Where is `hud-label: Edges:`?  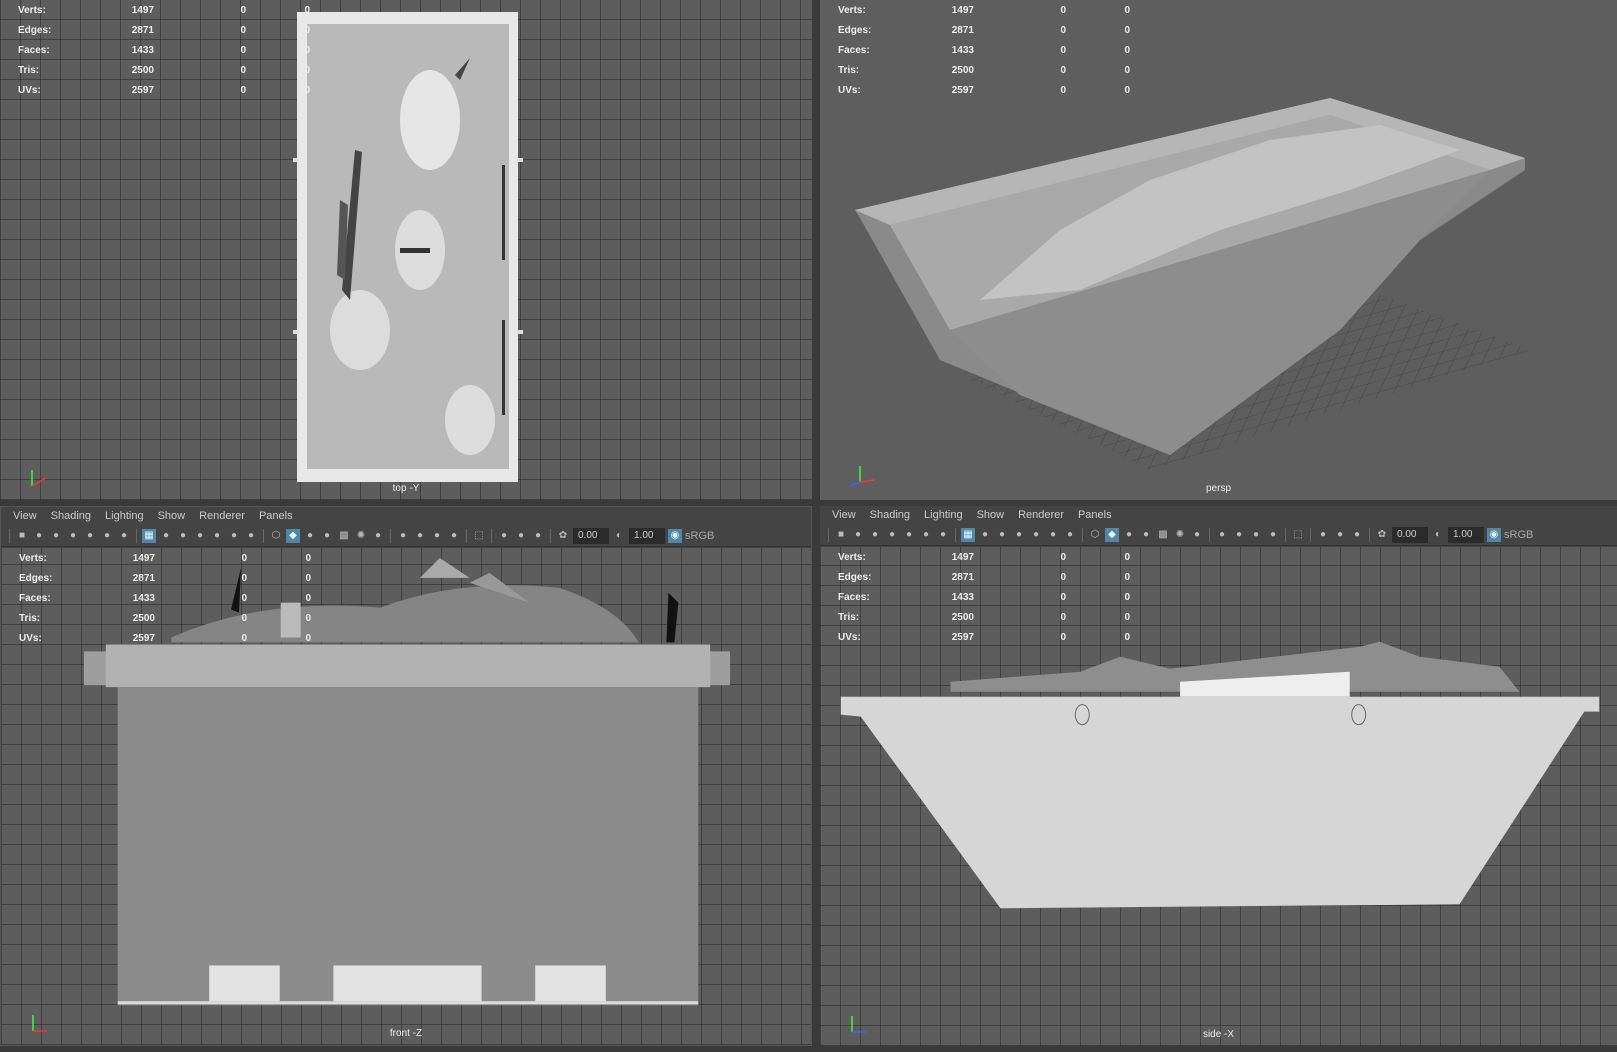
hud-label: Edges: is located at coordinates (36, 578).